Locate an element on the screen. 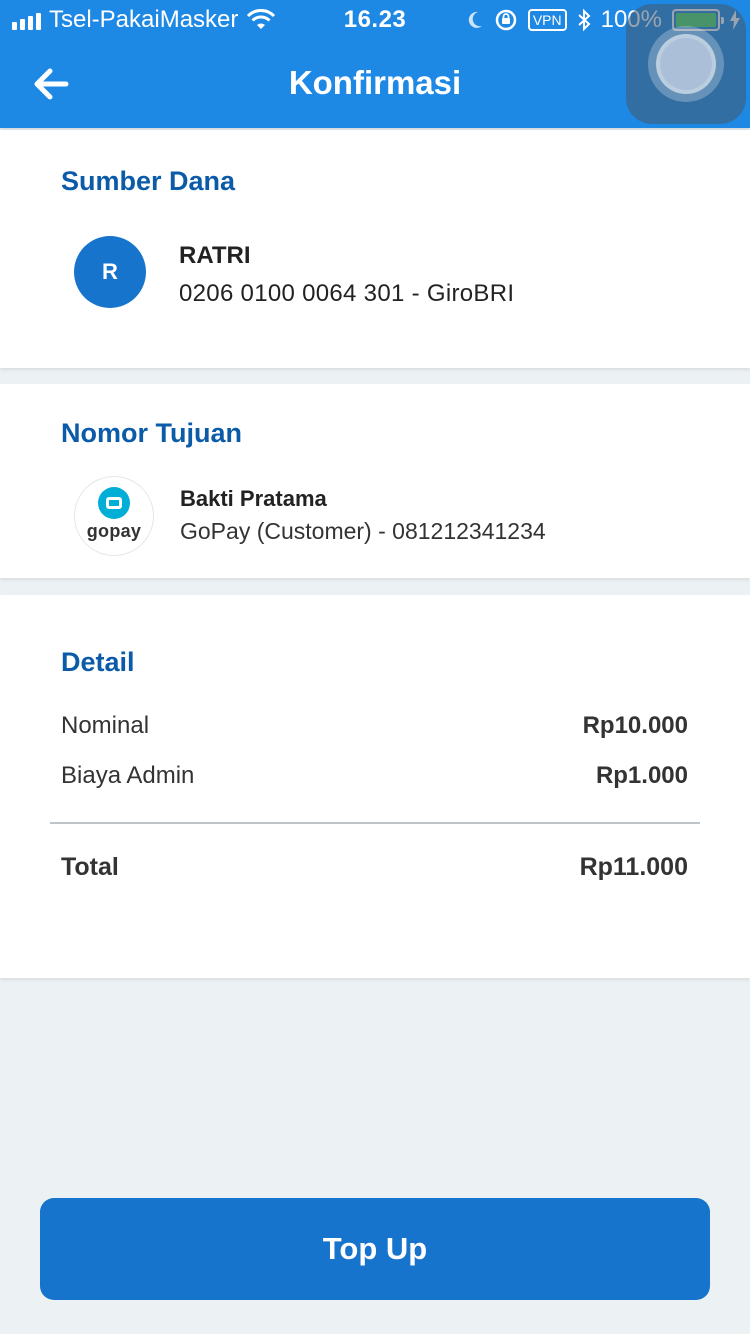 This screenshot has width=750, height=1334. admin-fee-label: Biaya Admin is located at coordinates (128, 775).